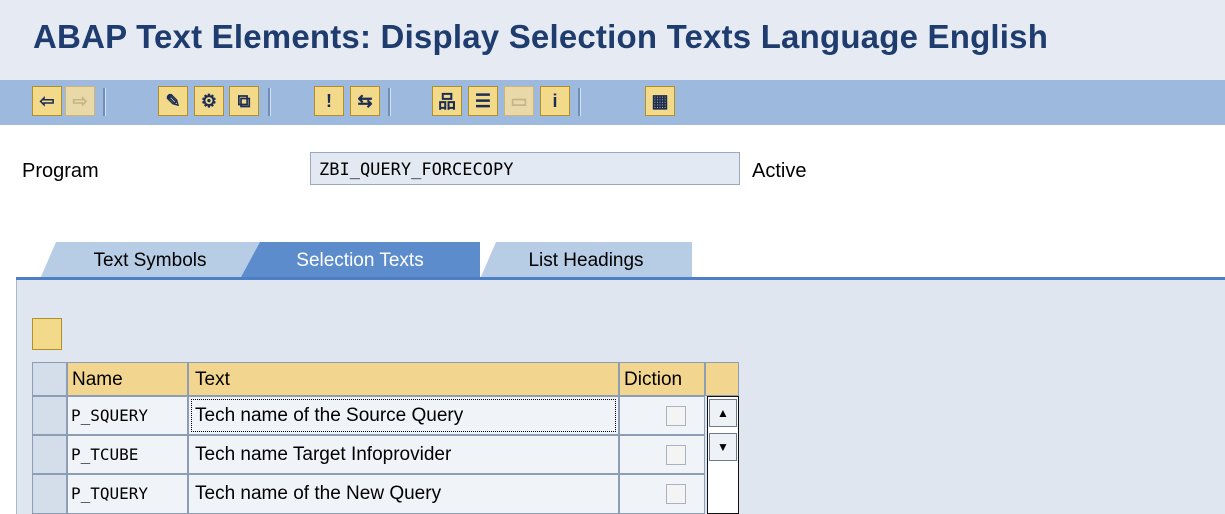 This screenshot has width=1225, height=514. What do you see at coordinates (244, 101) in the screenshot?
I see `other-object-icon: ⧉` at bounding box center [244, 101].